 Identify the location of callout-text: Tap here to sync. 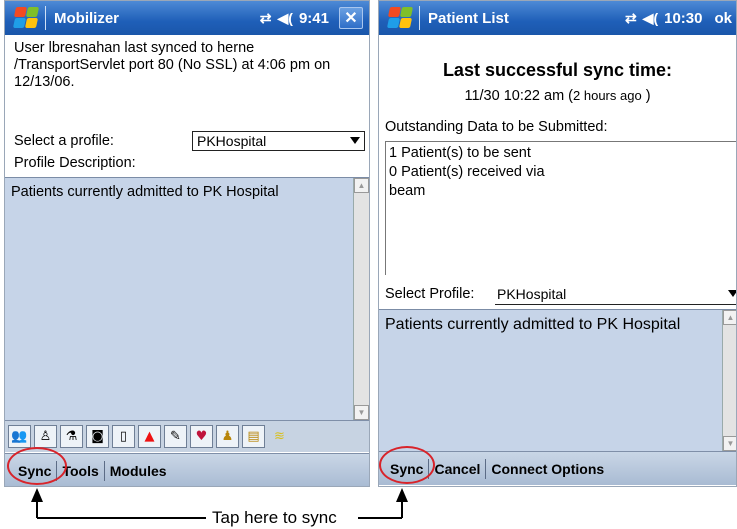
(274, 517).